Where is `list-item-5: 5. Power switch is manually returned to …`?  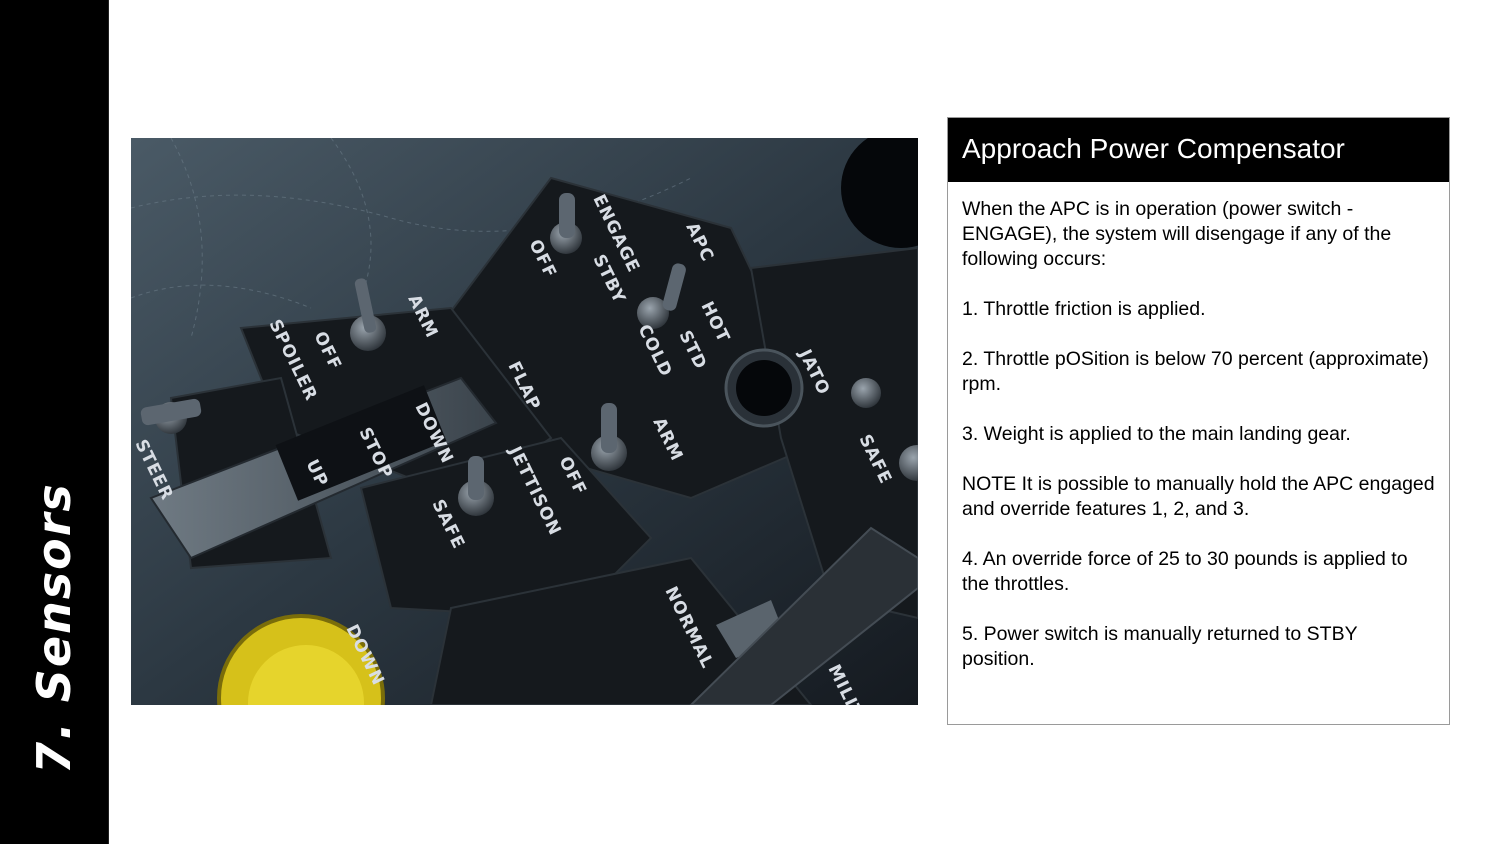
list-item-5: 5. Power switch is manually returned to … is located at coordinates (1160, 646).